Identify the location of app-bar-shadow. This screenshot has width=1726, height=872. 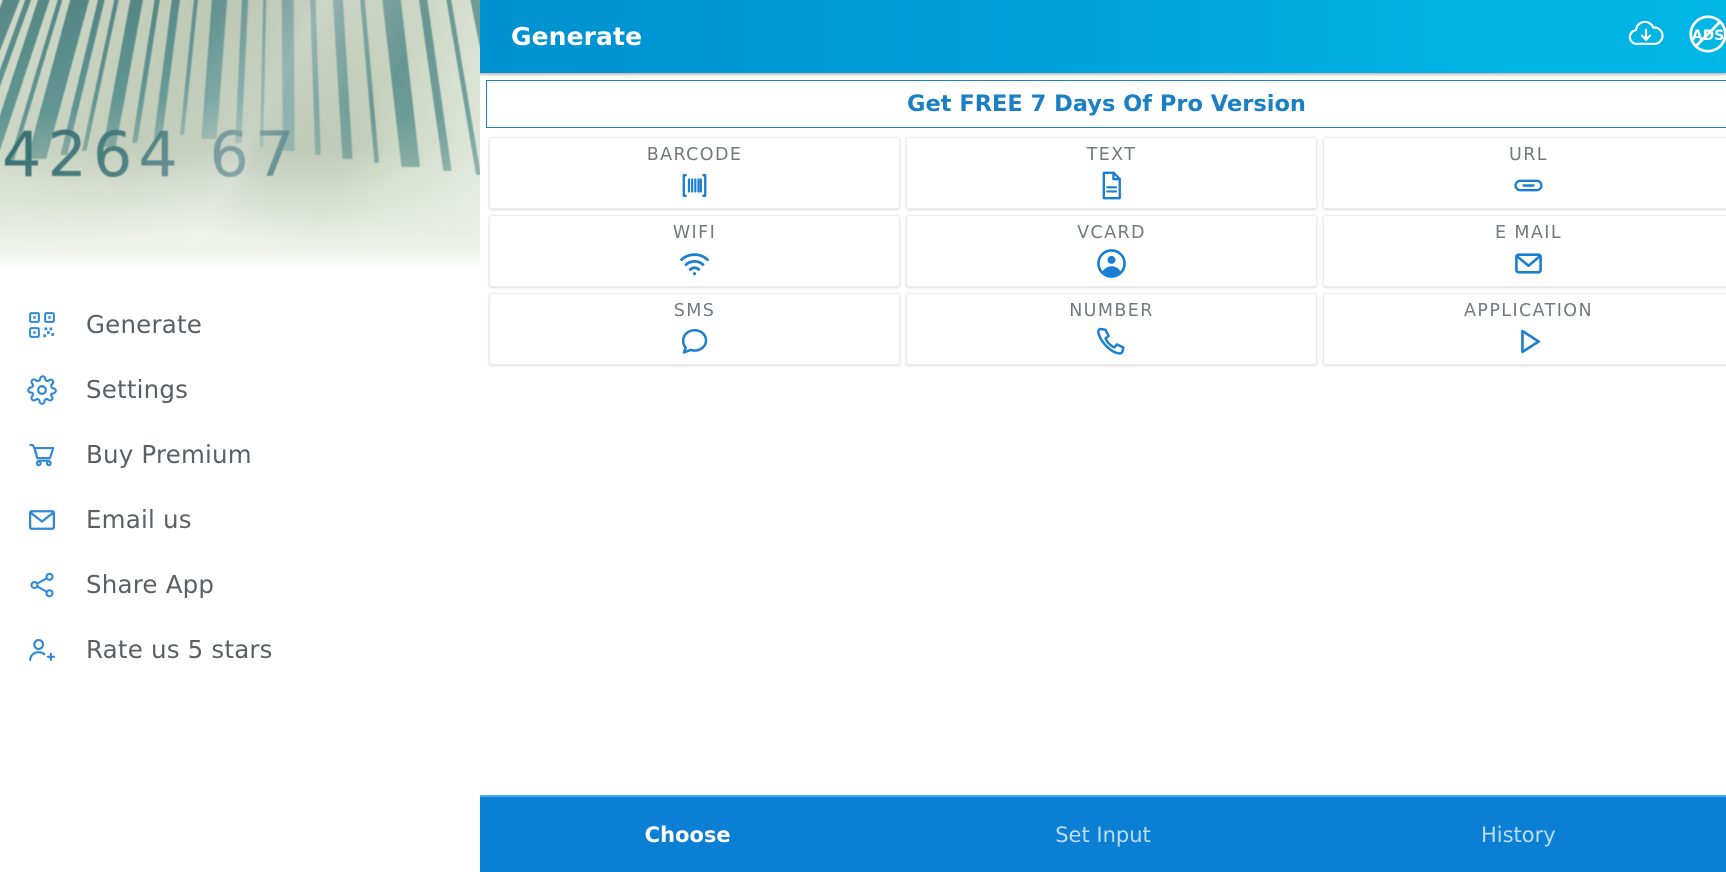
(1103, 75).